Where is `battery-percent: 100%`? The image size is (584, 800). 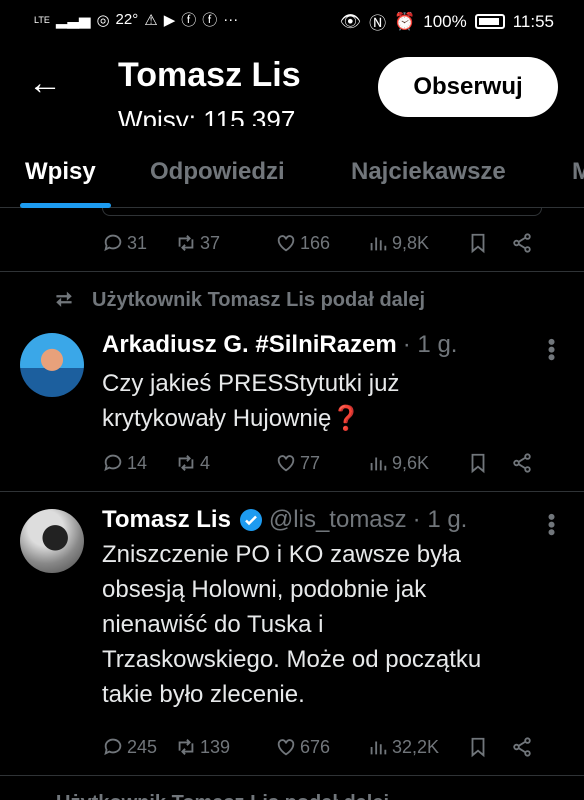
battery-percent: 100% is located at coordinates (445, 21).